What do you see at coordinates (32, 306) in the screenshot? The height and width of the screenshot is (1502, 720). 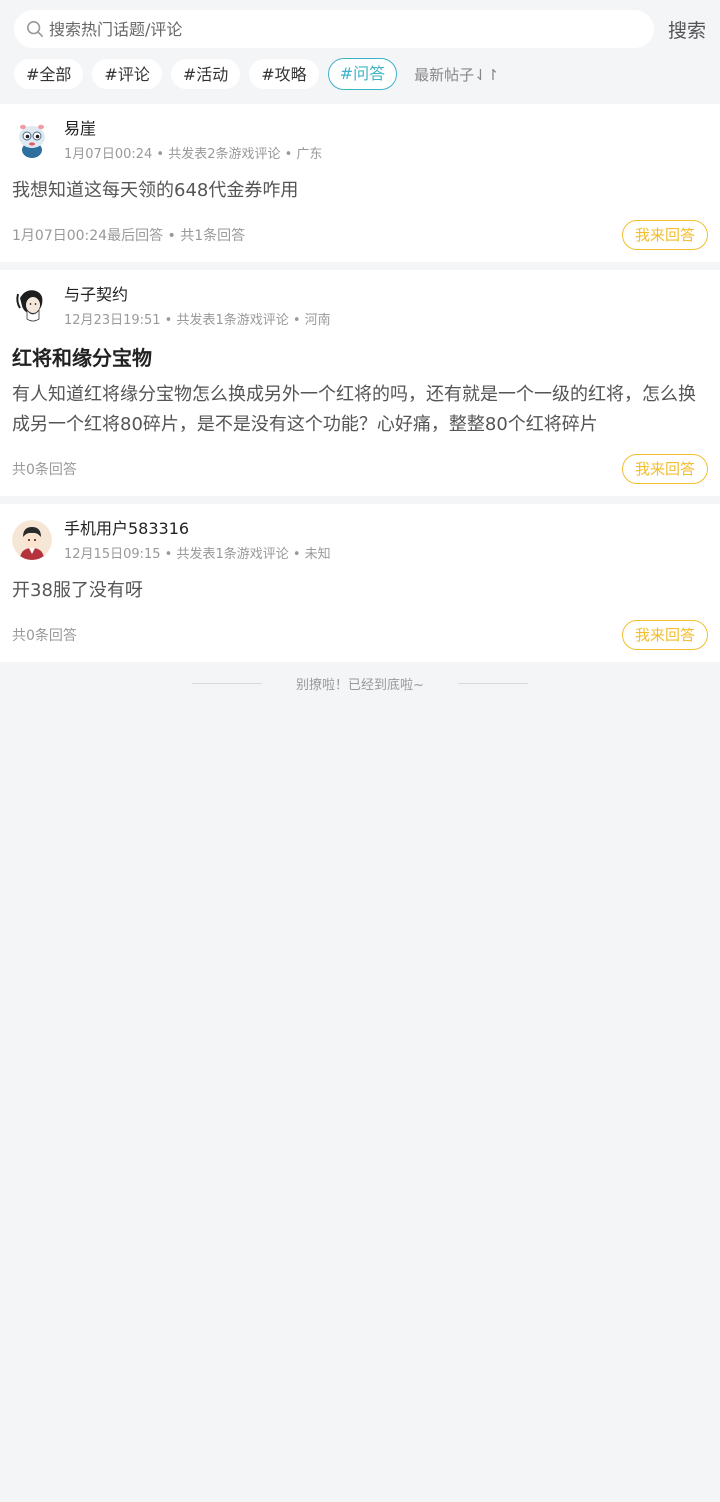 I see `ink-portrait-avatar` at bounding box center [32, 306].